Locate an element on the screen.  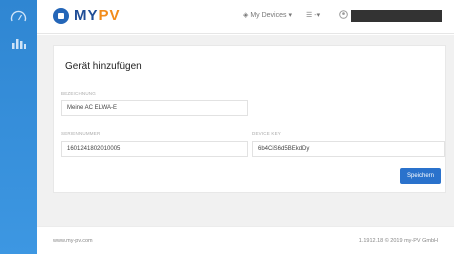
device-key-input: 6b4CiS6d5BEkdDy is located at coordinates (348, 149).